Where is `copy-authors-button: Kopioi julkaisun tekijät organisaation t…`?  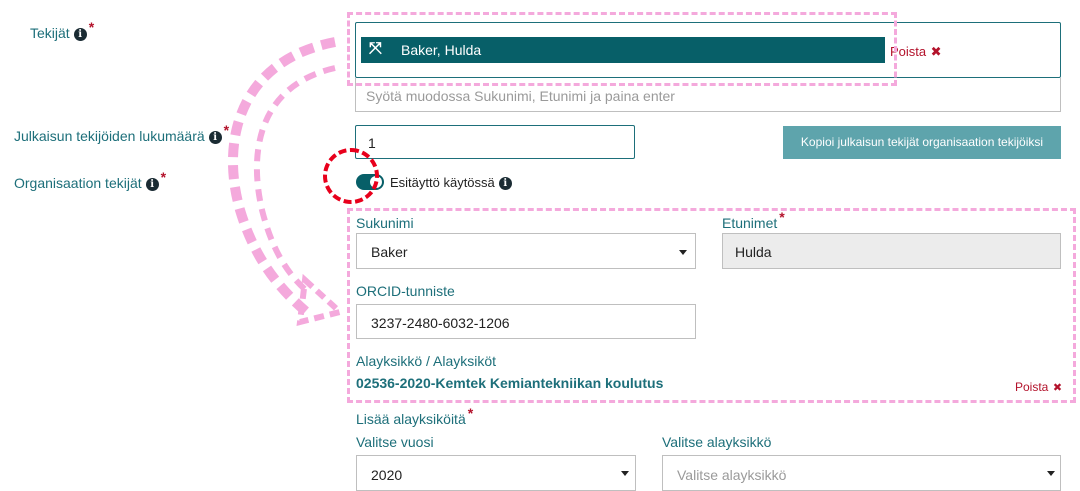 copy-authors-button: Kopioi julkaisun tekijät organisaation t… is located at coordinates (922, 142).